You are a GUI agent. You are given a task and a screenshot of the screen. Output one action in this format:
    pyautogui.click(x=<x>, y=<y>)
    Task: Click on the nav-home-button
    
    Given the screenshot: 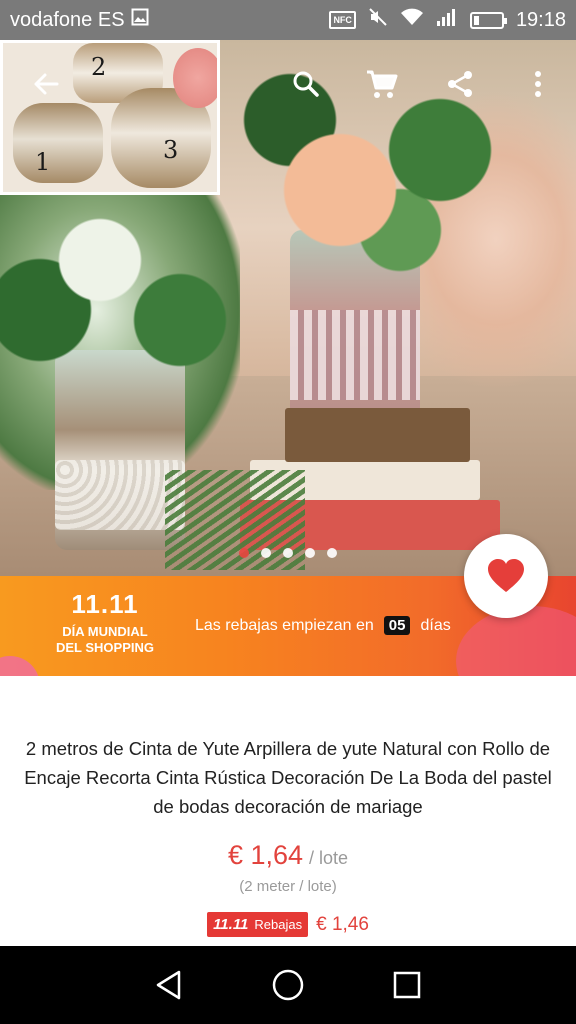 What is the action you would take?
    pyautogui.click(x=288, y=985)
    